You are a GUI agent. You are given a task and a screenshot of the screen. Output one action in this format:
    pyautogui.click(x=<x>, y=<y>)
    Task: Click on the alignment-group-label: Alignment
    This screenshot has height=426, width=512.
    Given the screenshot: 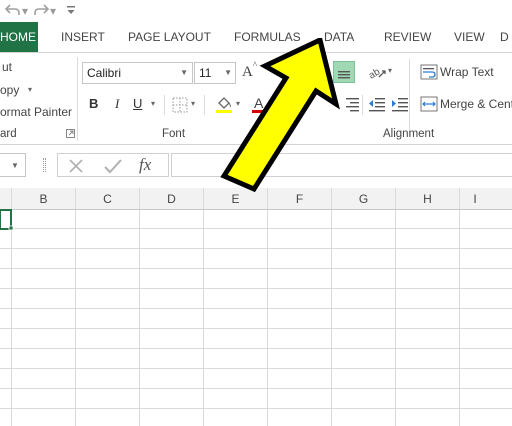 What is the action you would take?
    pyautogui.click(x=409, y=134)
    